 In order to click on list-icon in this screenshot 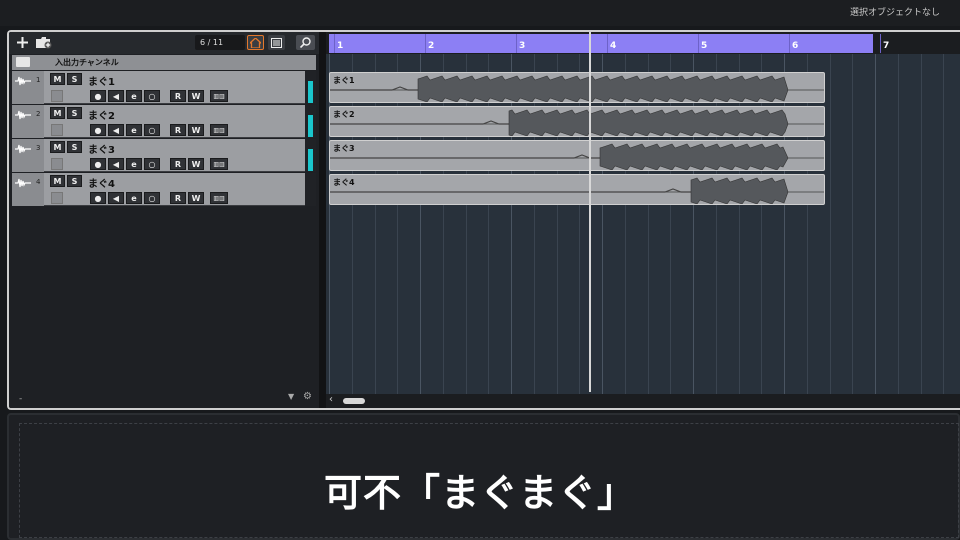, I will do `click(276, 42)`.